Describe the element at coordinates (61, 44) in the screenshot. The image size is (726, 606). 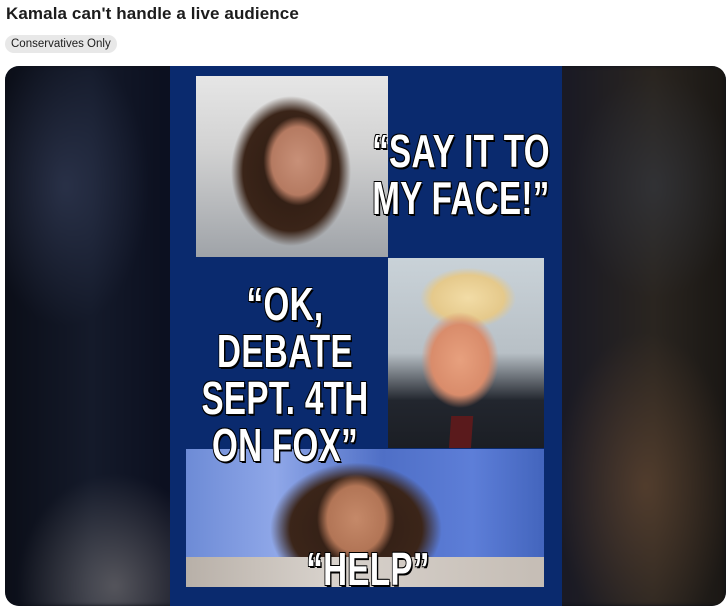
I see `post-flair: Conservatives Only` at that location.